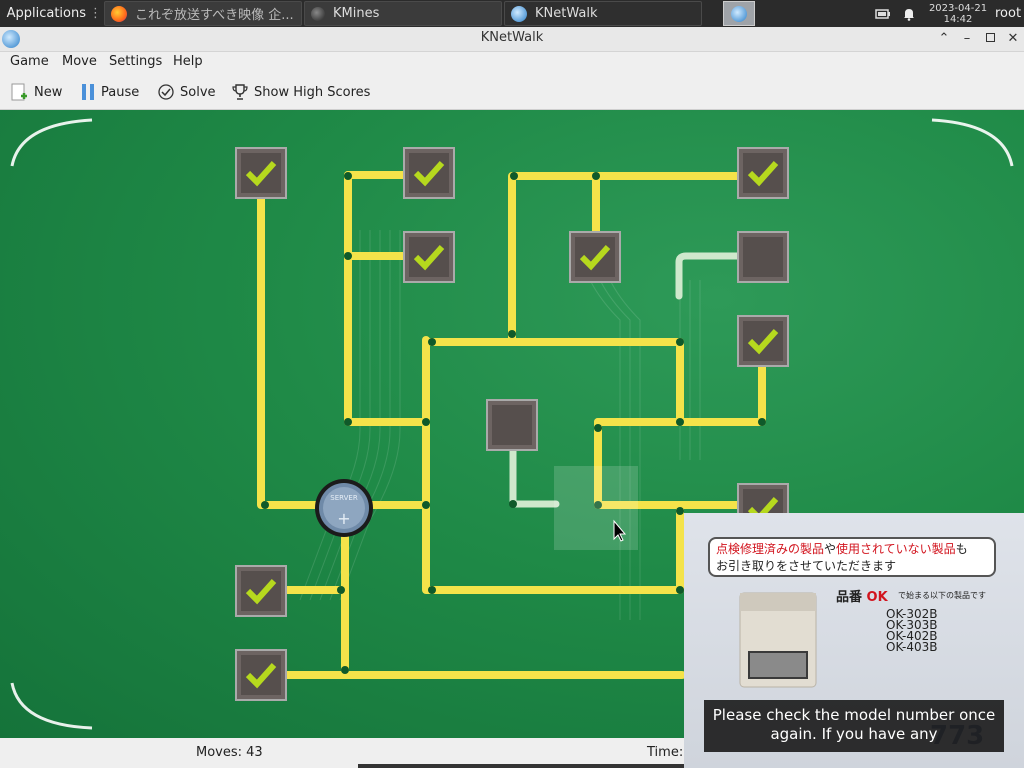 The width and height of the screenshot is (1024, 768). I want to click on keep-above-button: ⌃, so click(944, 39).